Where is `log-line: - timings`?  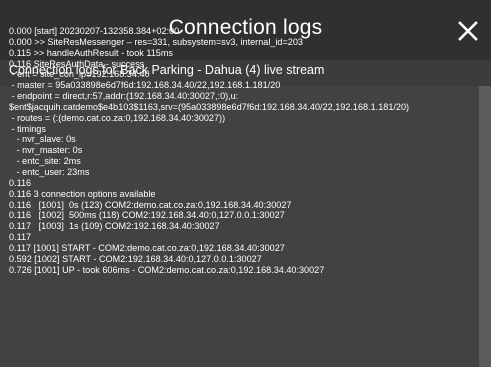
log-line: - timings is located at coordinates (27, 128).